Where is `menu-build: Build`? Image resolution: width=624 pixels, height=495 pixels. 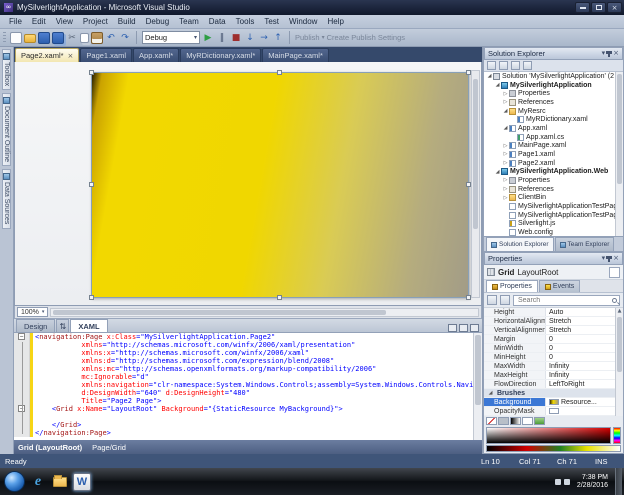 menu-build: Build is located at coordinates (127, 21).